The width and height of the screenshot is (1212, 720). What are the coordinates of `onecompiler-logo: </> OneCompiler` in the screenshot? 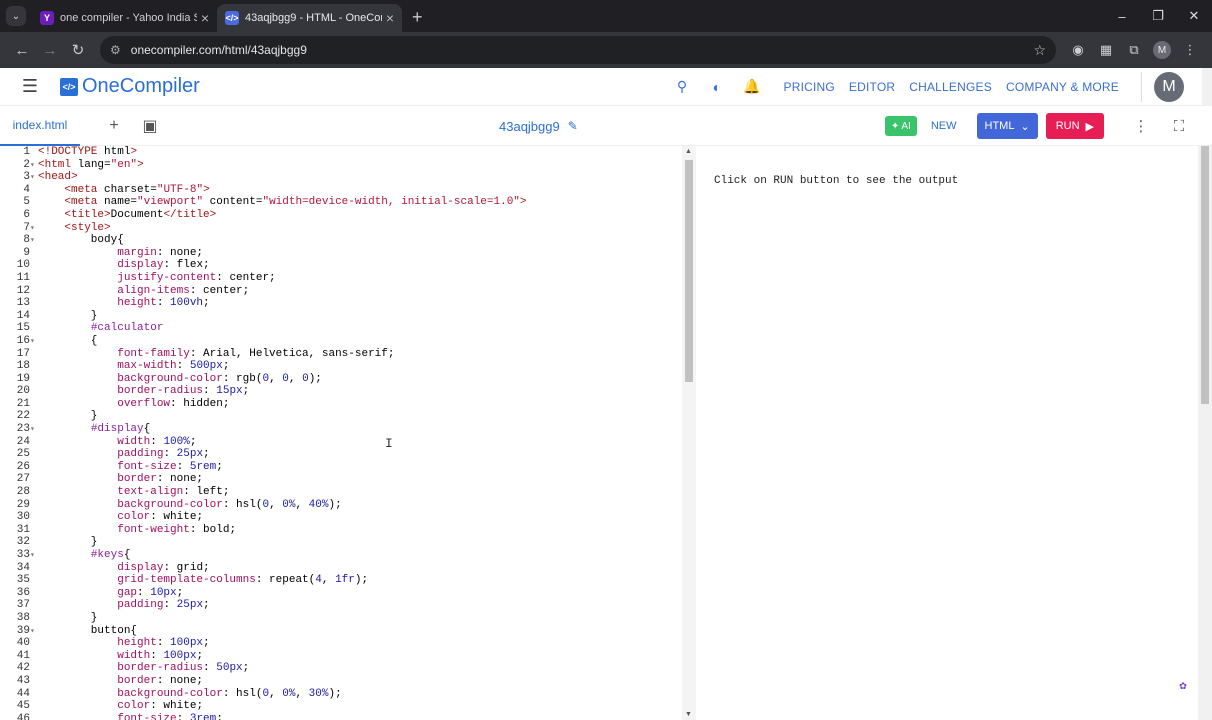 It's located at (130, 86).